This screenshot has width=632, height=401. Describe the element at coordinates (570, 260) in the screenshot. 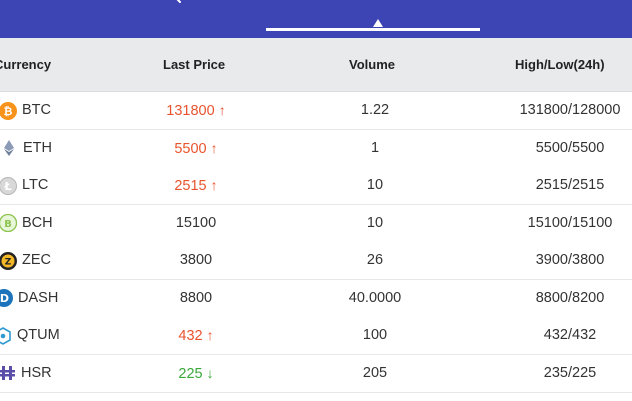

I see `high-low-value: 3900/3800` at that location.